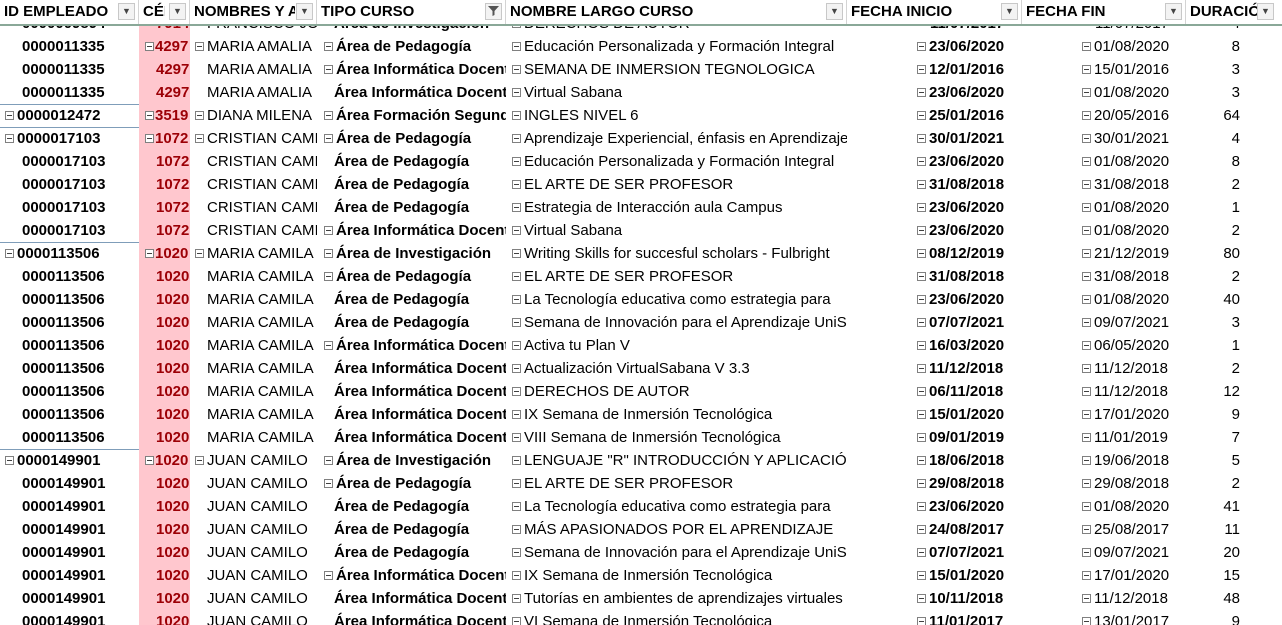  Describe the element at coordinates (253, 12) in the screenshot. I see `header-nombres: NOMBRES Y APELLIDOS ▼` at that location.